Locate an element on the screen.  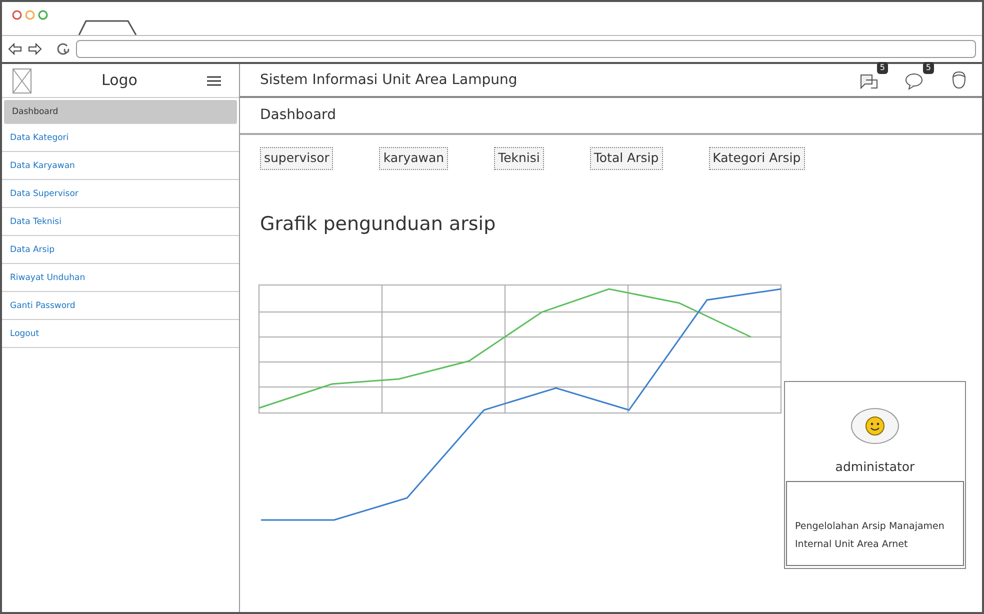
menu-icon is located at coordinates (213, 80).